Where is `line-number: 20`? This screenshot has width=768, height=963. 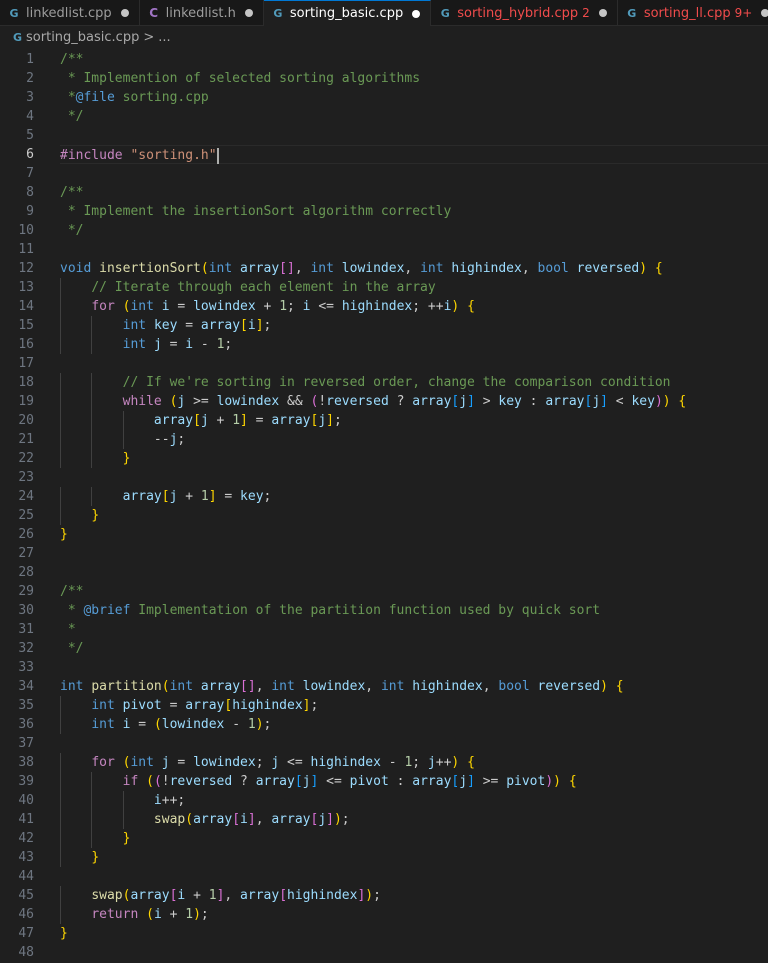
line-number: 20 is located at coordinates (26, 420).